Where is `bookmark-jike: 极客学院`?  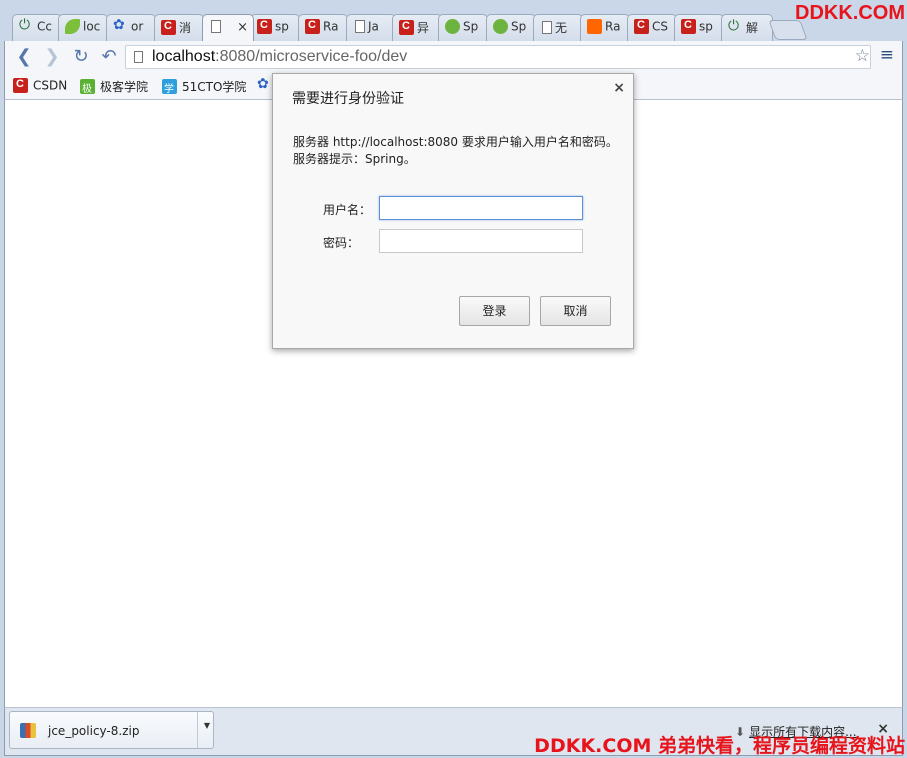
bookmark-jike: 极客学院 is located at coordinates (114, 86).